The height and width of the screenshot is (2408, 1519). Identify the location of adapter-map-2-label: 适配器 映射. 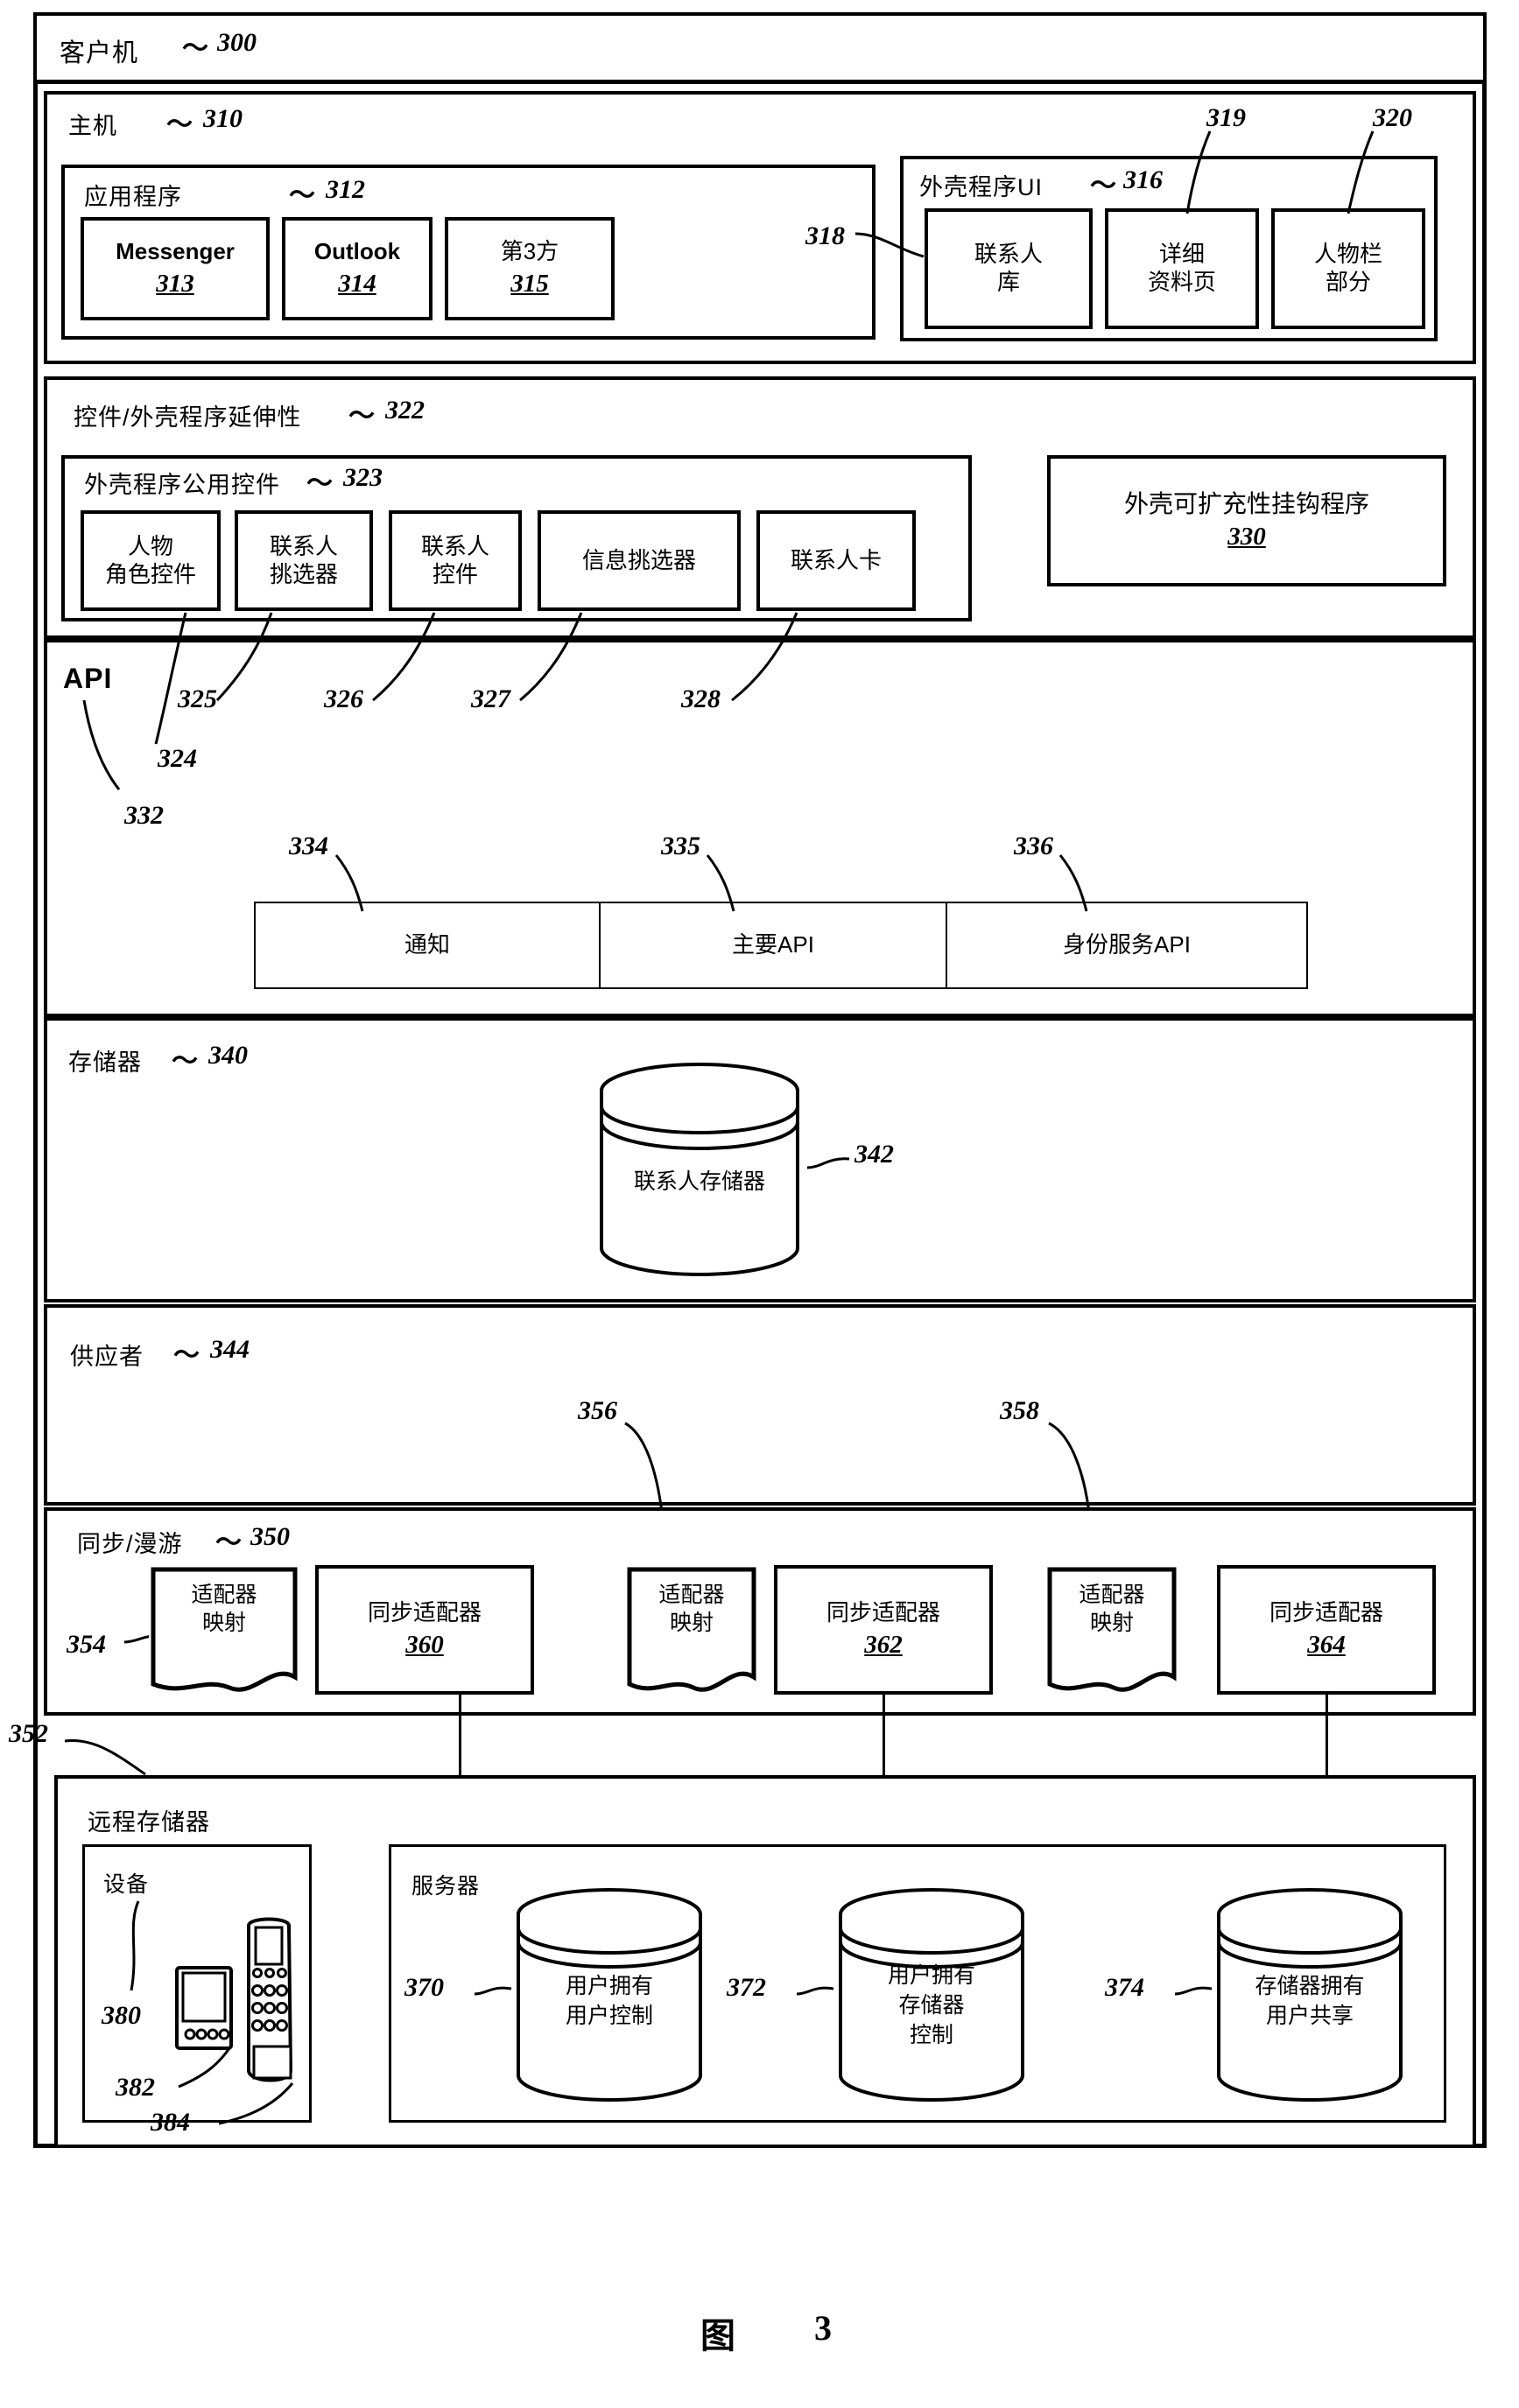
(691, 1610).